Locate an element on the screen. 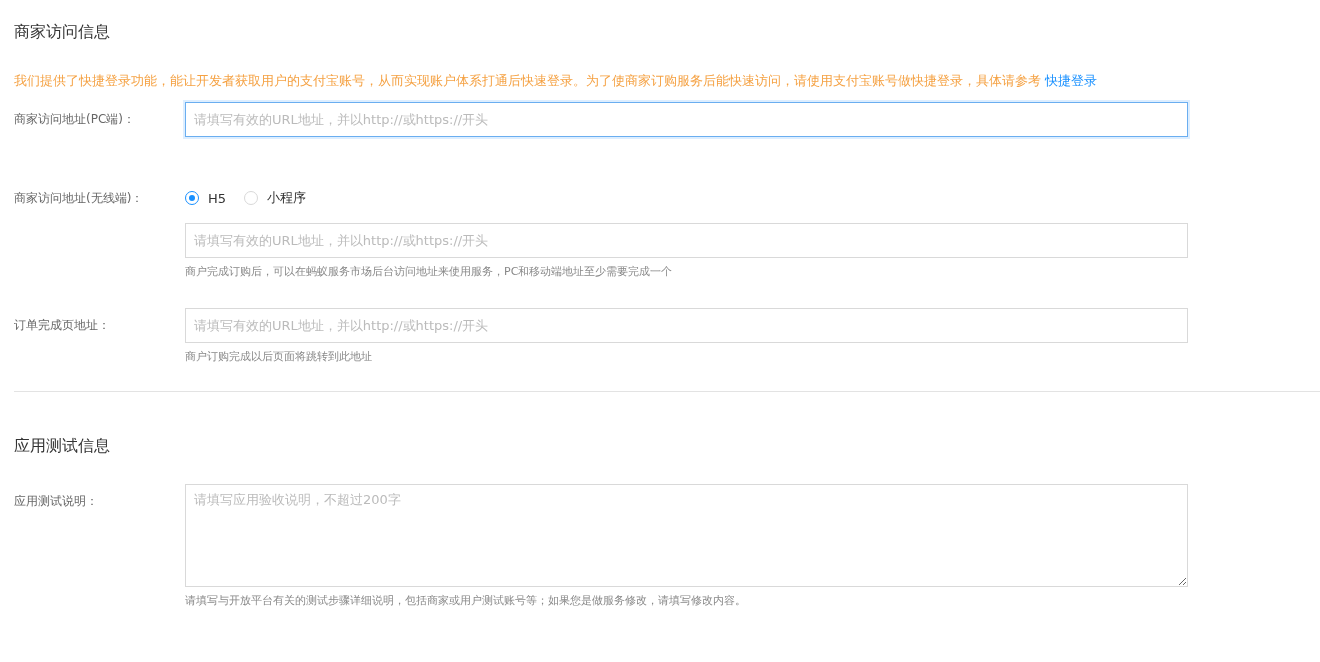 Image resolution: width=1320 pixels, height=662 pixels. section-title: 应用测试信息 is located at coordinates (62, 446).